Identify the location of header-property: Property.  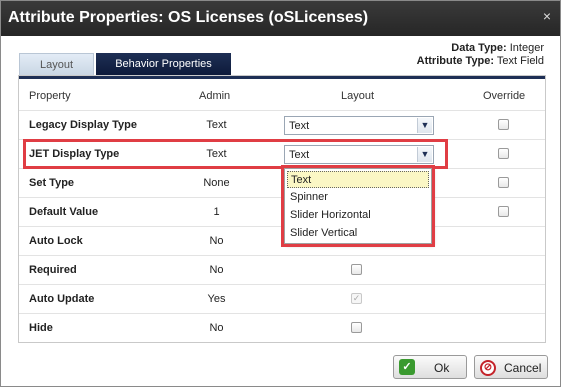
(50, 96).